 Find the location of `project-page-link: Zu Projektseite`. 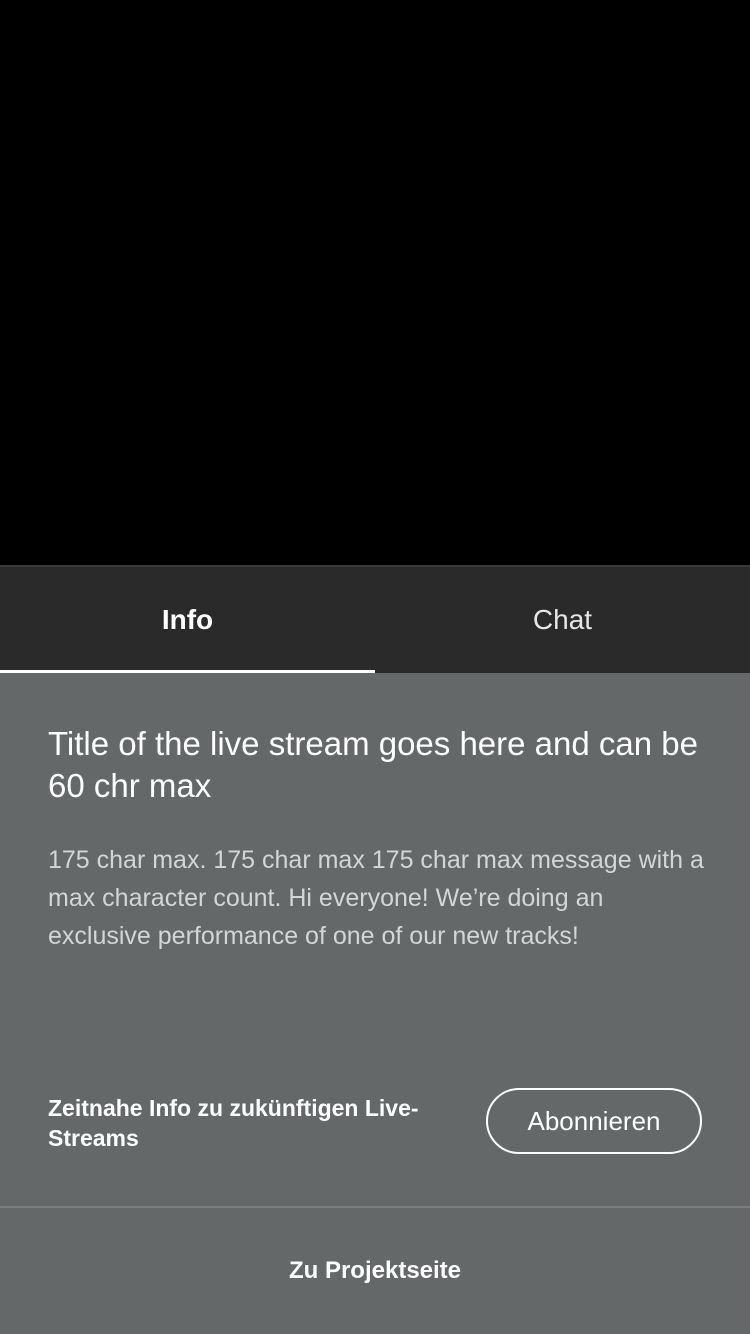

project-page-link: Zu Projektseite is located at coordinates (375, 1271).